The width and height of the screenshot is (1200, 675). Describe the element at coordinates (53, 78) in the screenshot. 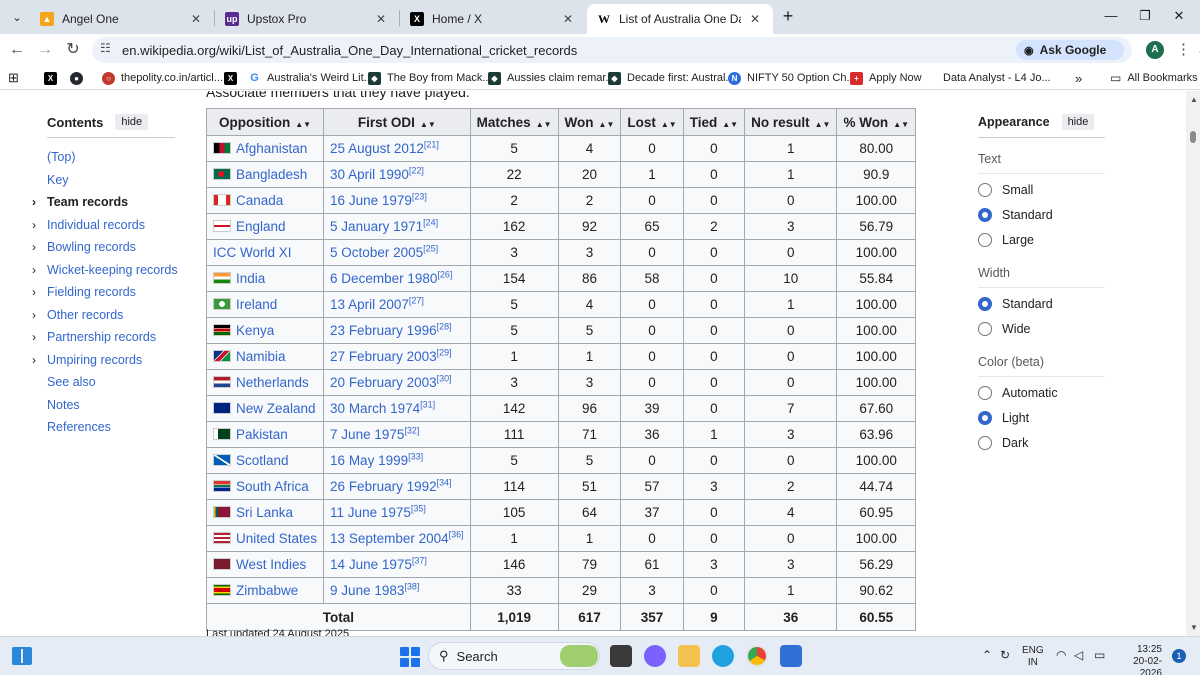

I see `bookmark-x: X` at that location.